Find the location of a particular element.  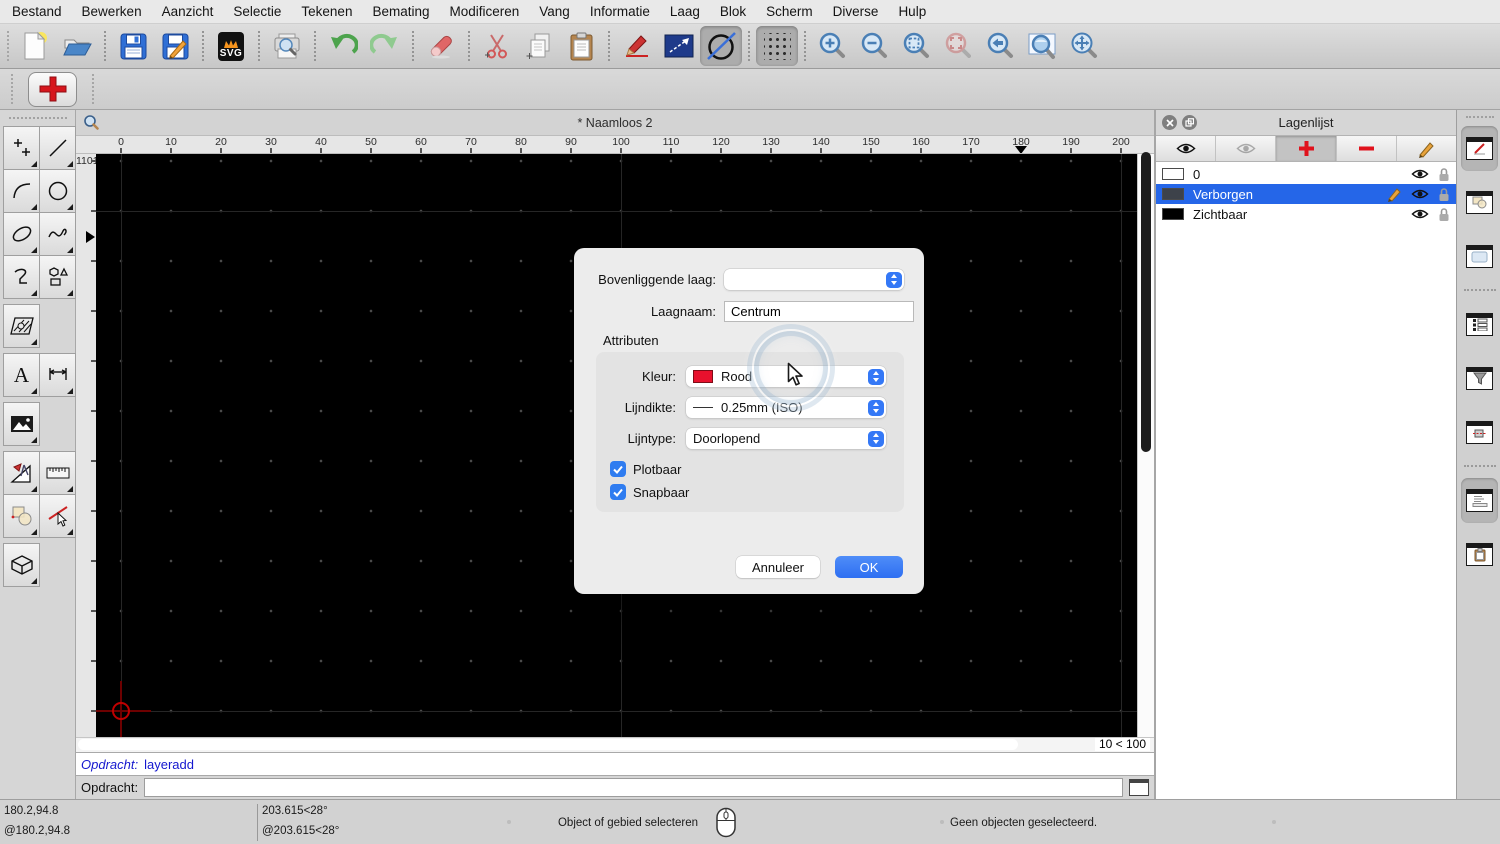

show-all-layers-button is located at coordinates (1186, 148).